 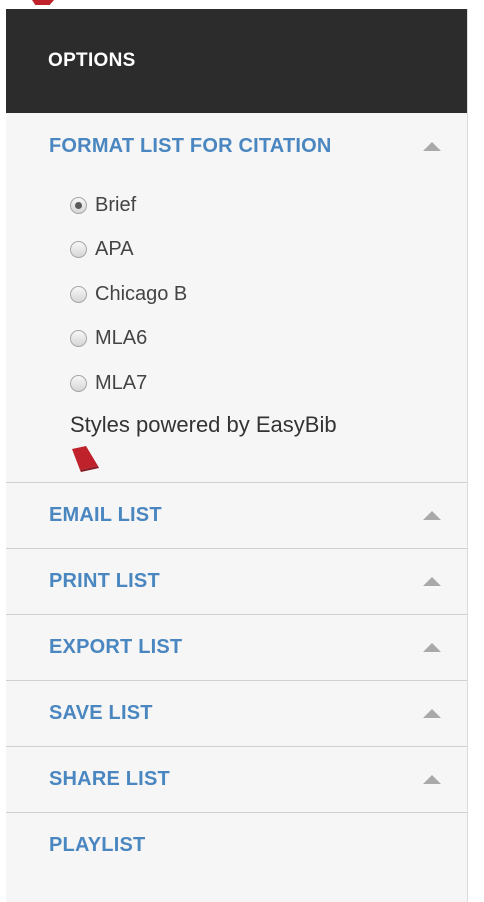 I want to click on radio-option-brief: Brief, so click(x=268, y=205).